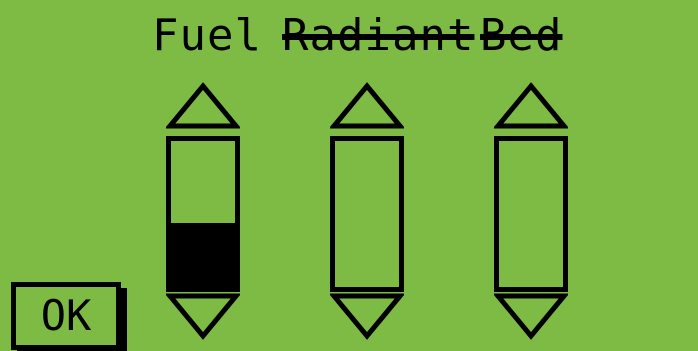 Image resolution: width=698 pixels, height=351 pixels. Describe the element at coordinates (378, 35) in the screenshot. I see `channel-label-radiant: Radiant` at that location.